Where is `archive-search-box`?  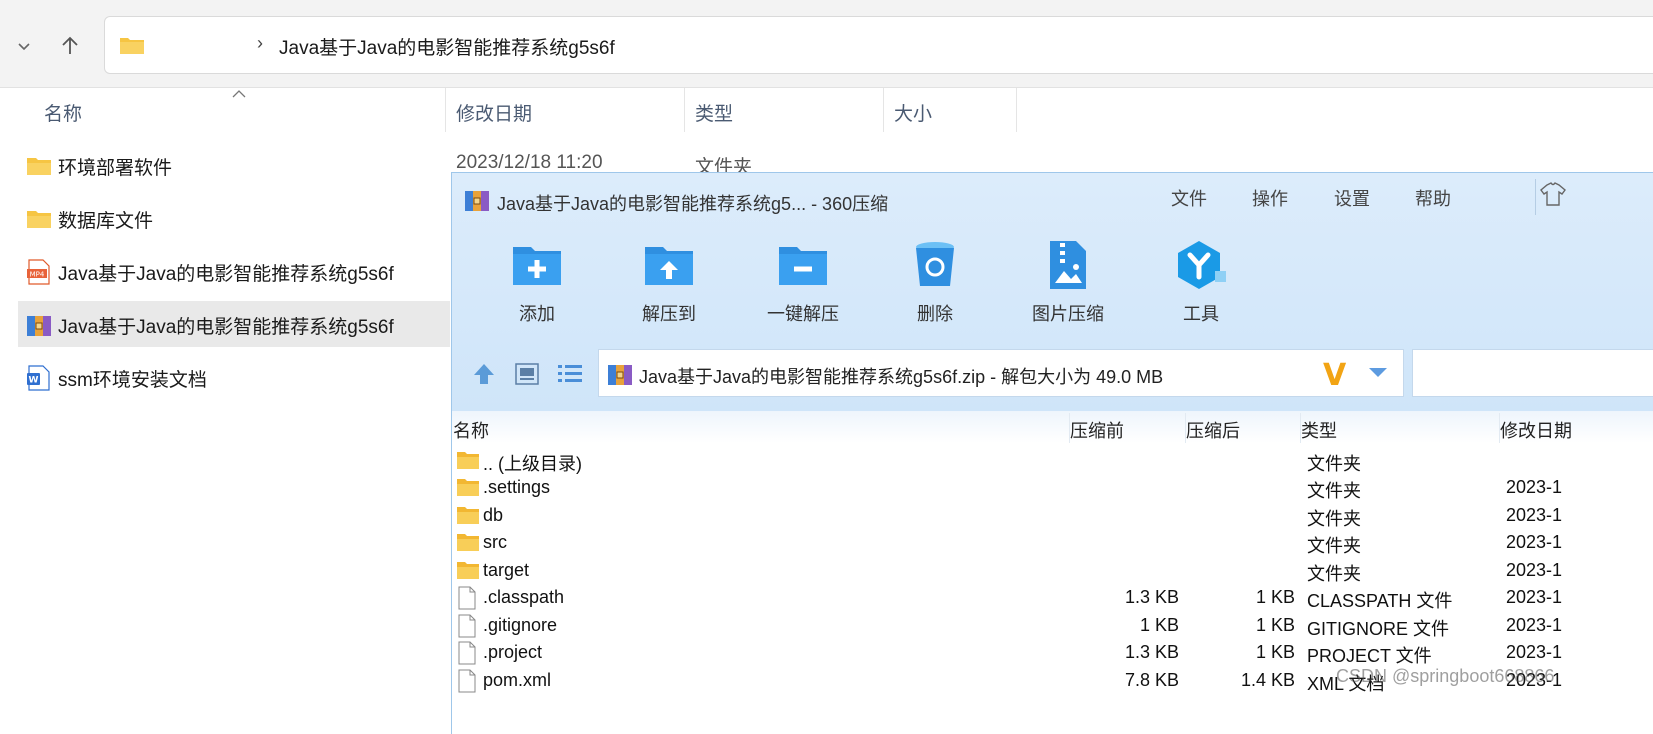 archive-search-box is located at coordinates (1532, 373).